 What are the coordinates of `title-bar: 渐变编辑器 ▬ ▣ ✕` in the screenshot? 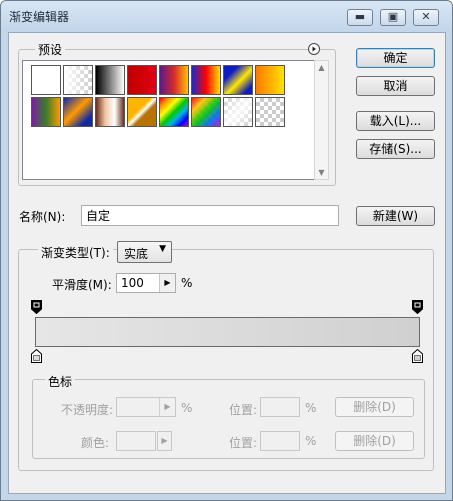 It's located at (226, 16).